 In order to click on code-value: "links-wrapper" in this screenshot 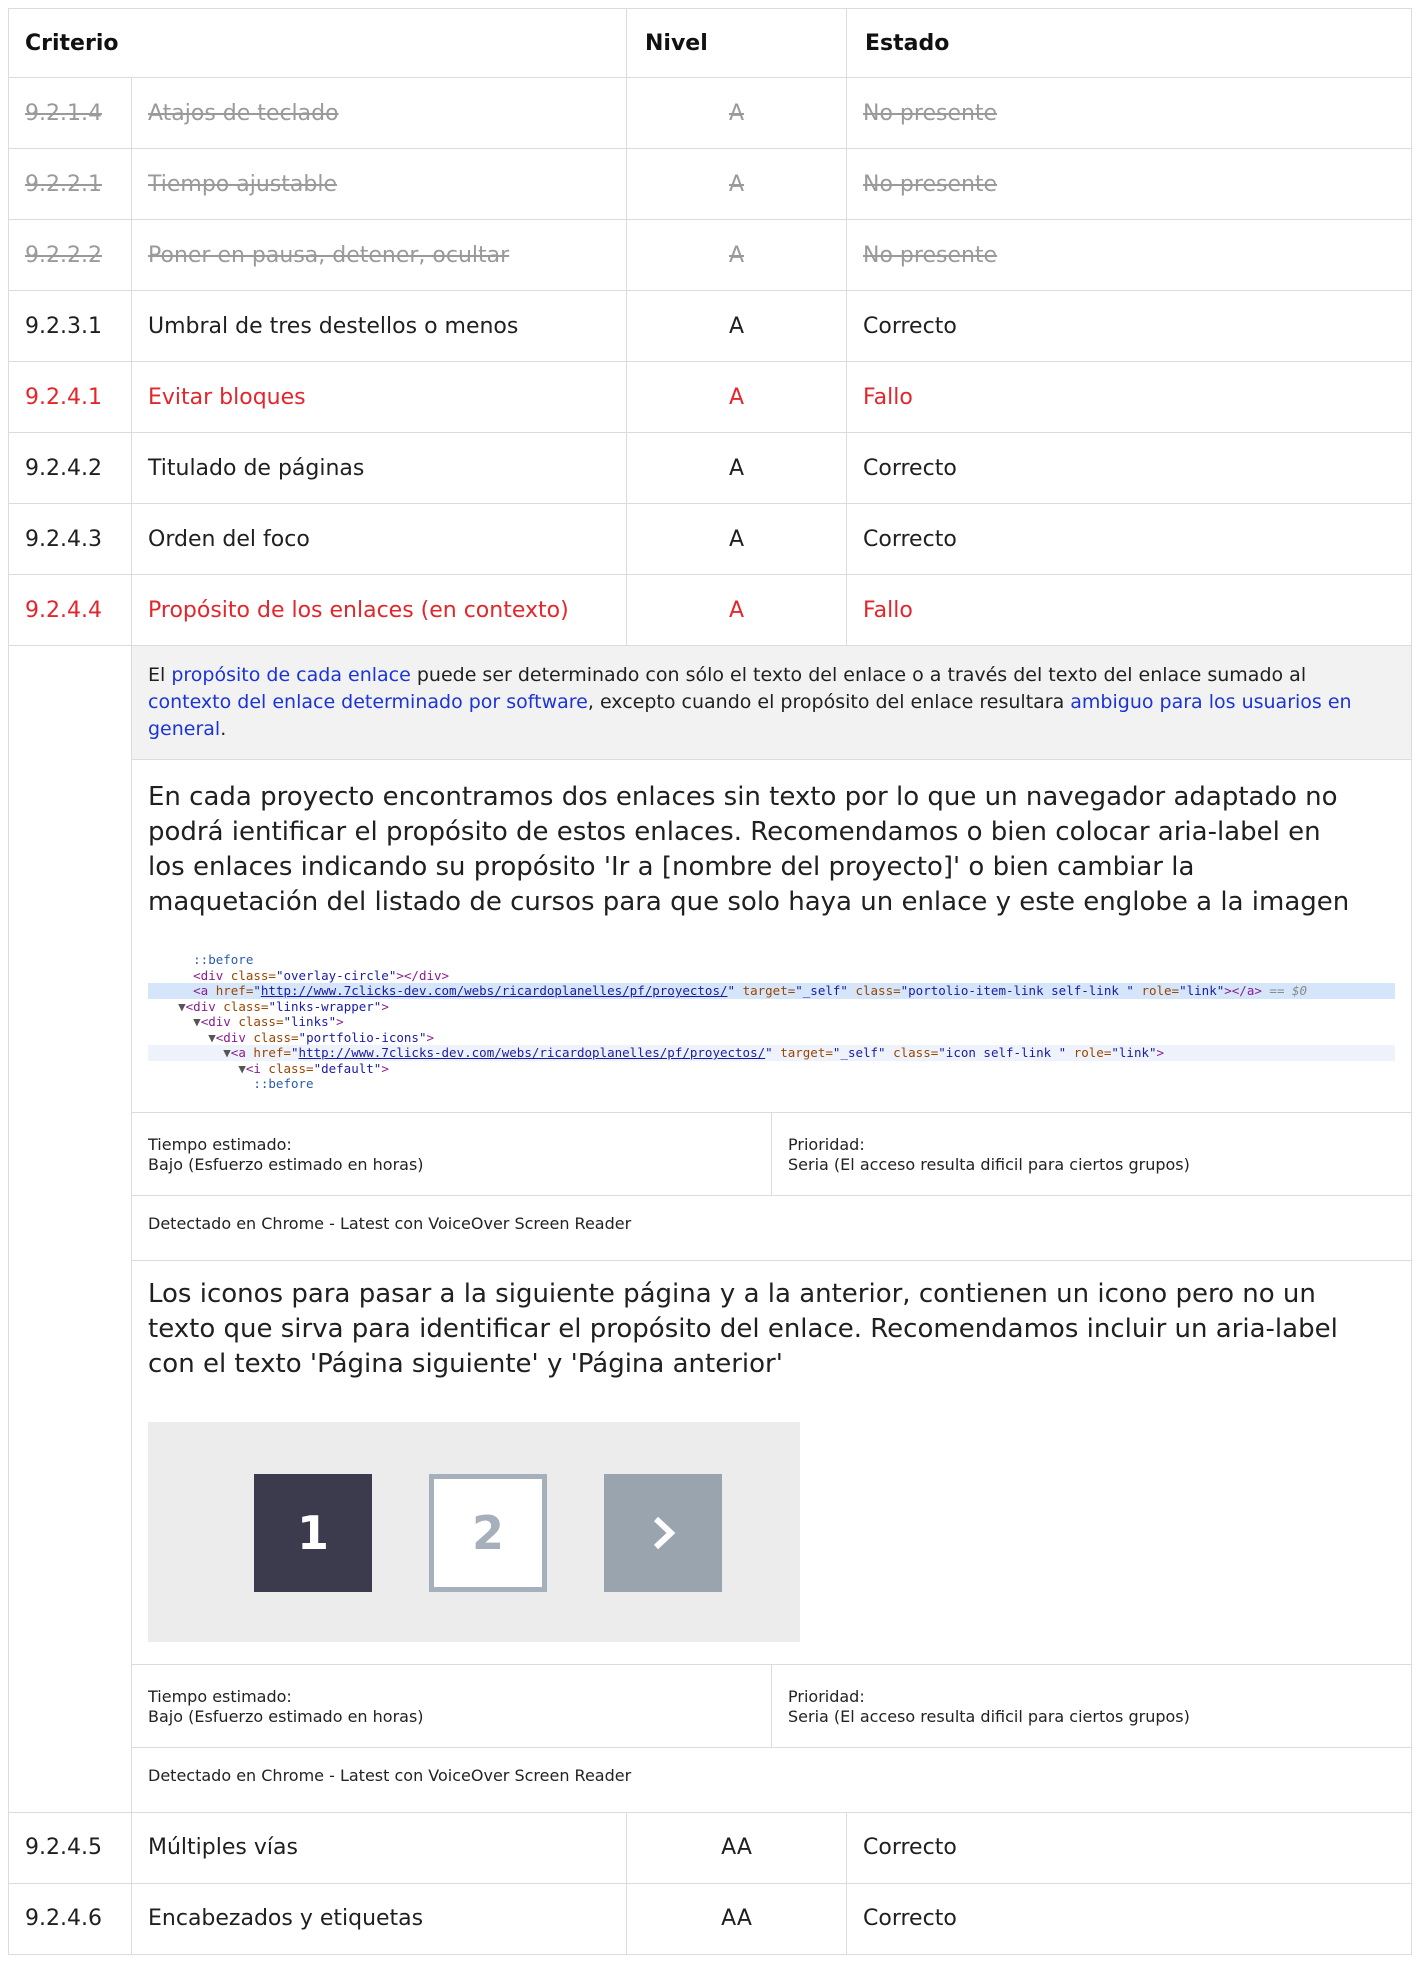, I will do `click(325, 1006)`.